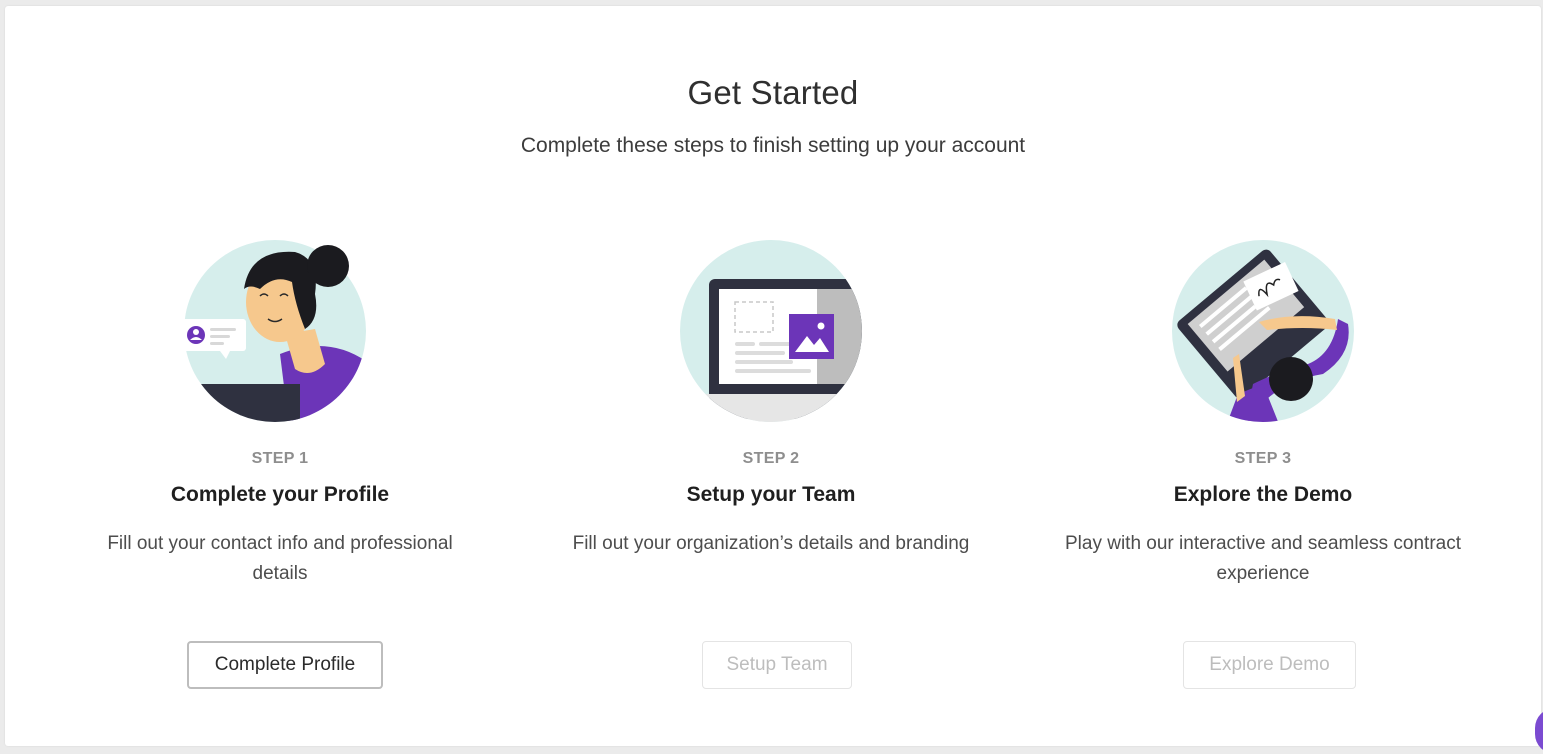 This screenshot has height=754, width=1543. What do you see at coordinates (777, 665) in the screenshot?
I see `setup-team-button: Setup Team` at bounding box center [777, 665].